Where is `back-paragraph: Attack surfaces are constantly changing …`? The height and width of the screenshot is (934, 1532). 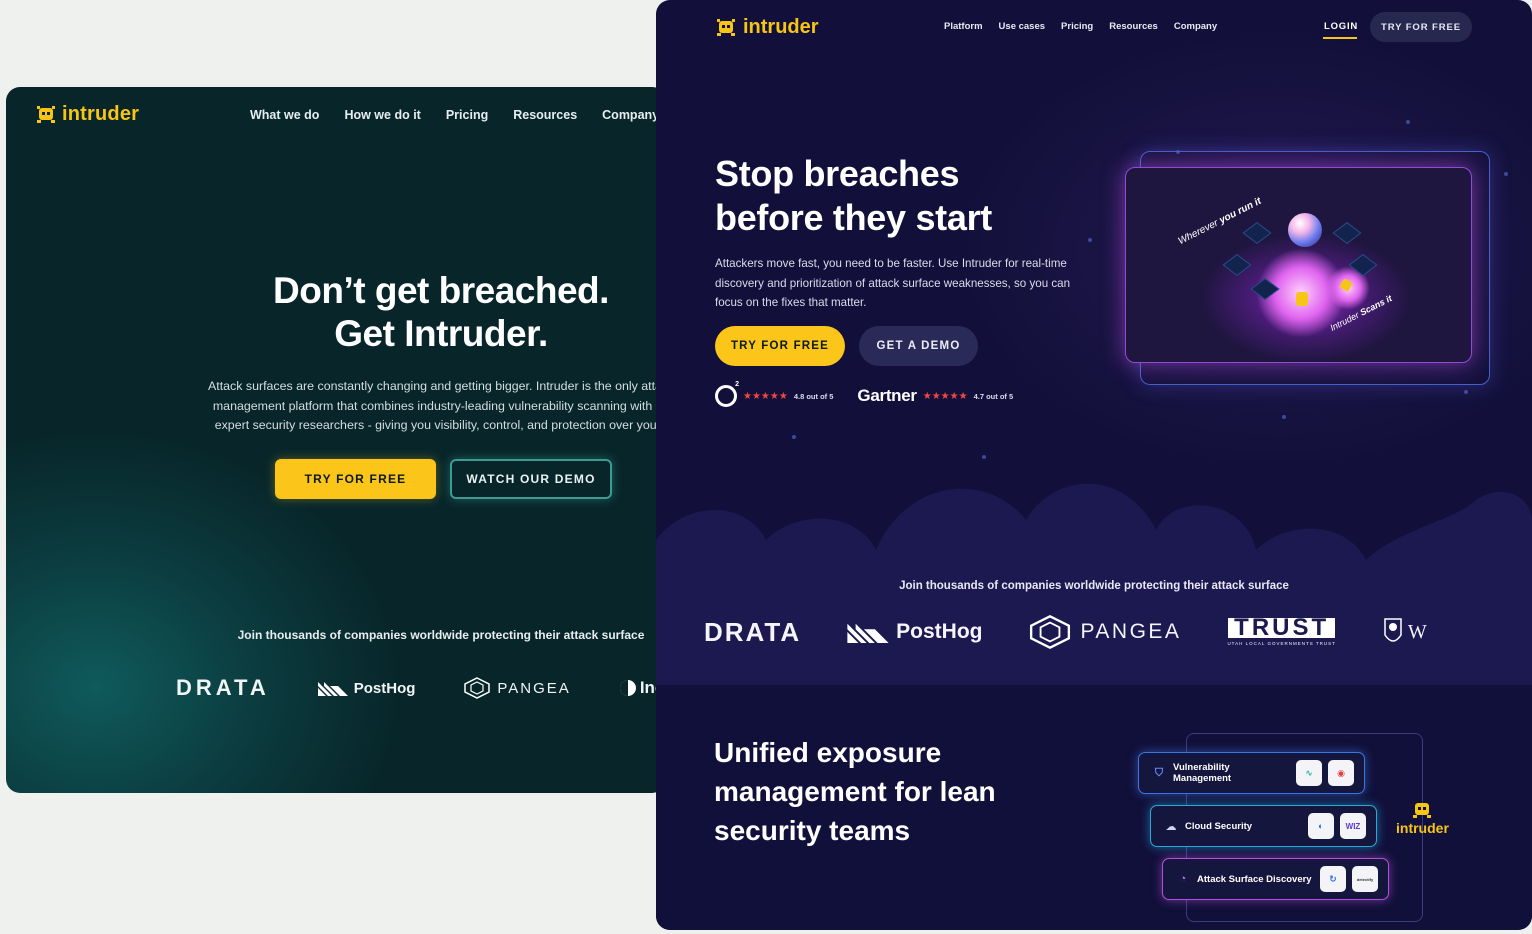
back-paragraph: Attack surfaces are constantly changing … is located at coordinates (336, 406).